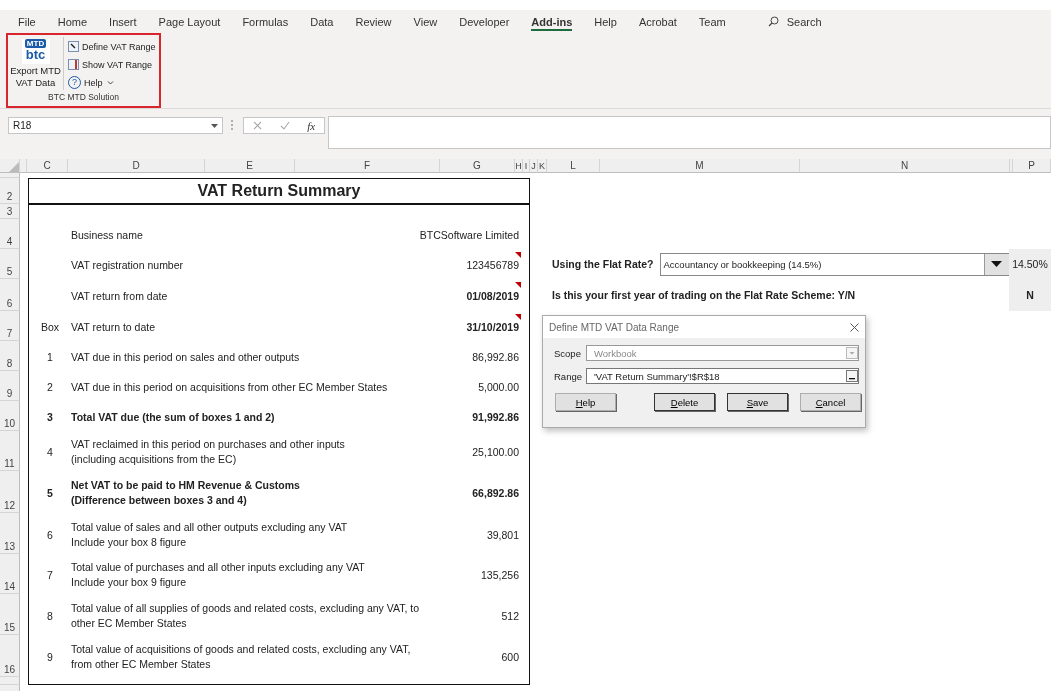 The image size is (1051, 691). I want to click on row-header: 14, so click(10, 574).